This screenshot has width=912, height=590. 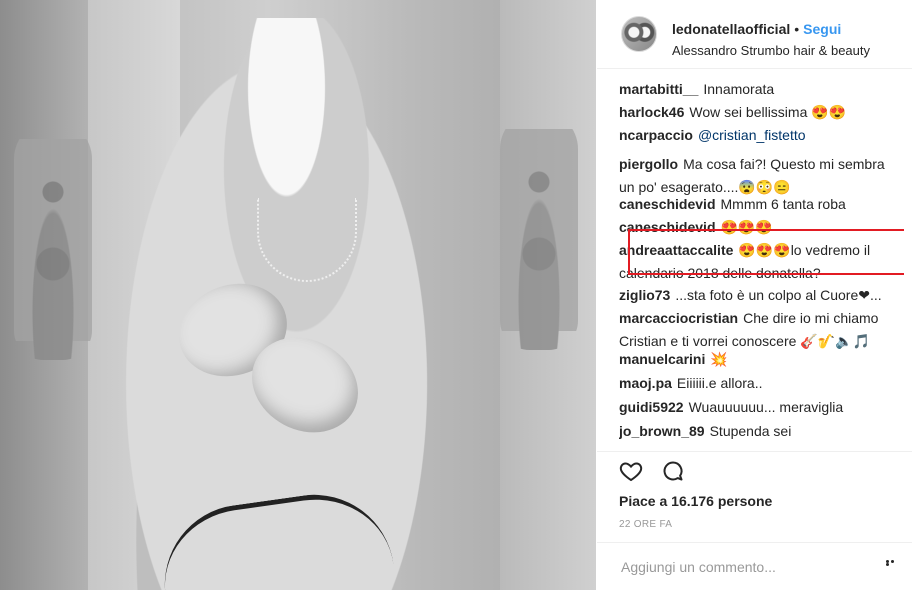 I want to click on comment-item: harlock46 Wow sei bellissima 😍😍, so click(x=754, y=112).